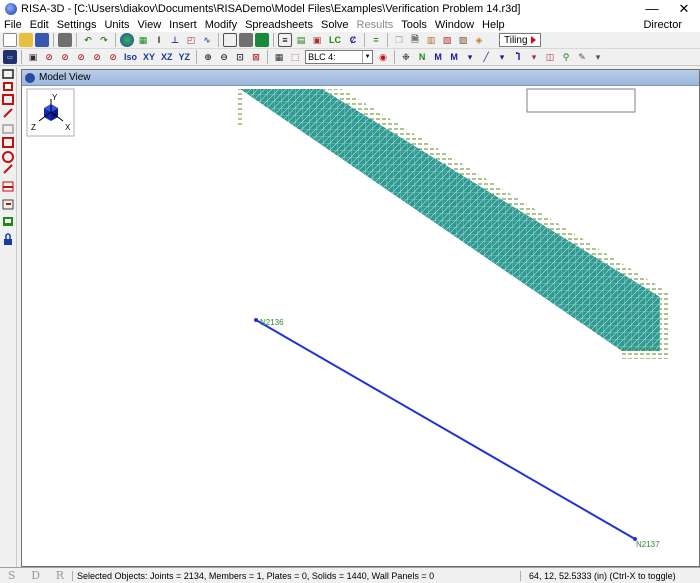 The height and width of the screenshot is (583, 700). Describe the element at coordinates (652, 9) in the screenshot. I see `minimize-button: —` at that location.